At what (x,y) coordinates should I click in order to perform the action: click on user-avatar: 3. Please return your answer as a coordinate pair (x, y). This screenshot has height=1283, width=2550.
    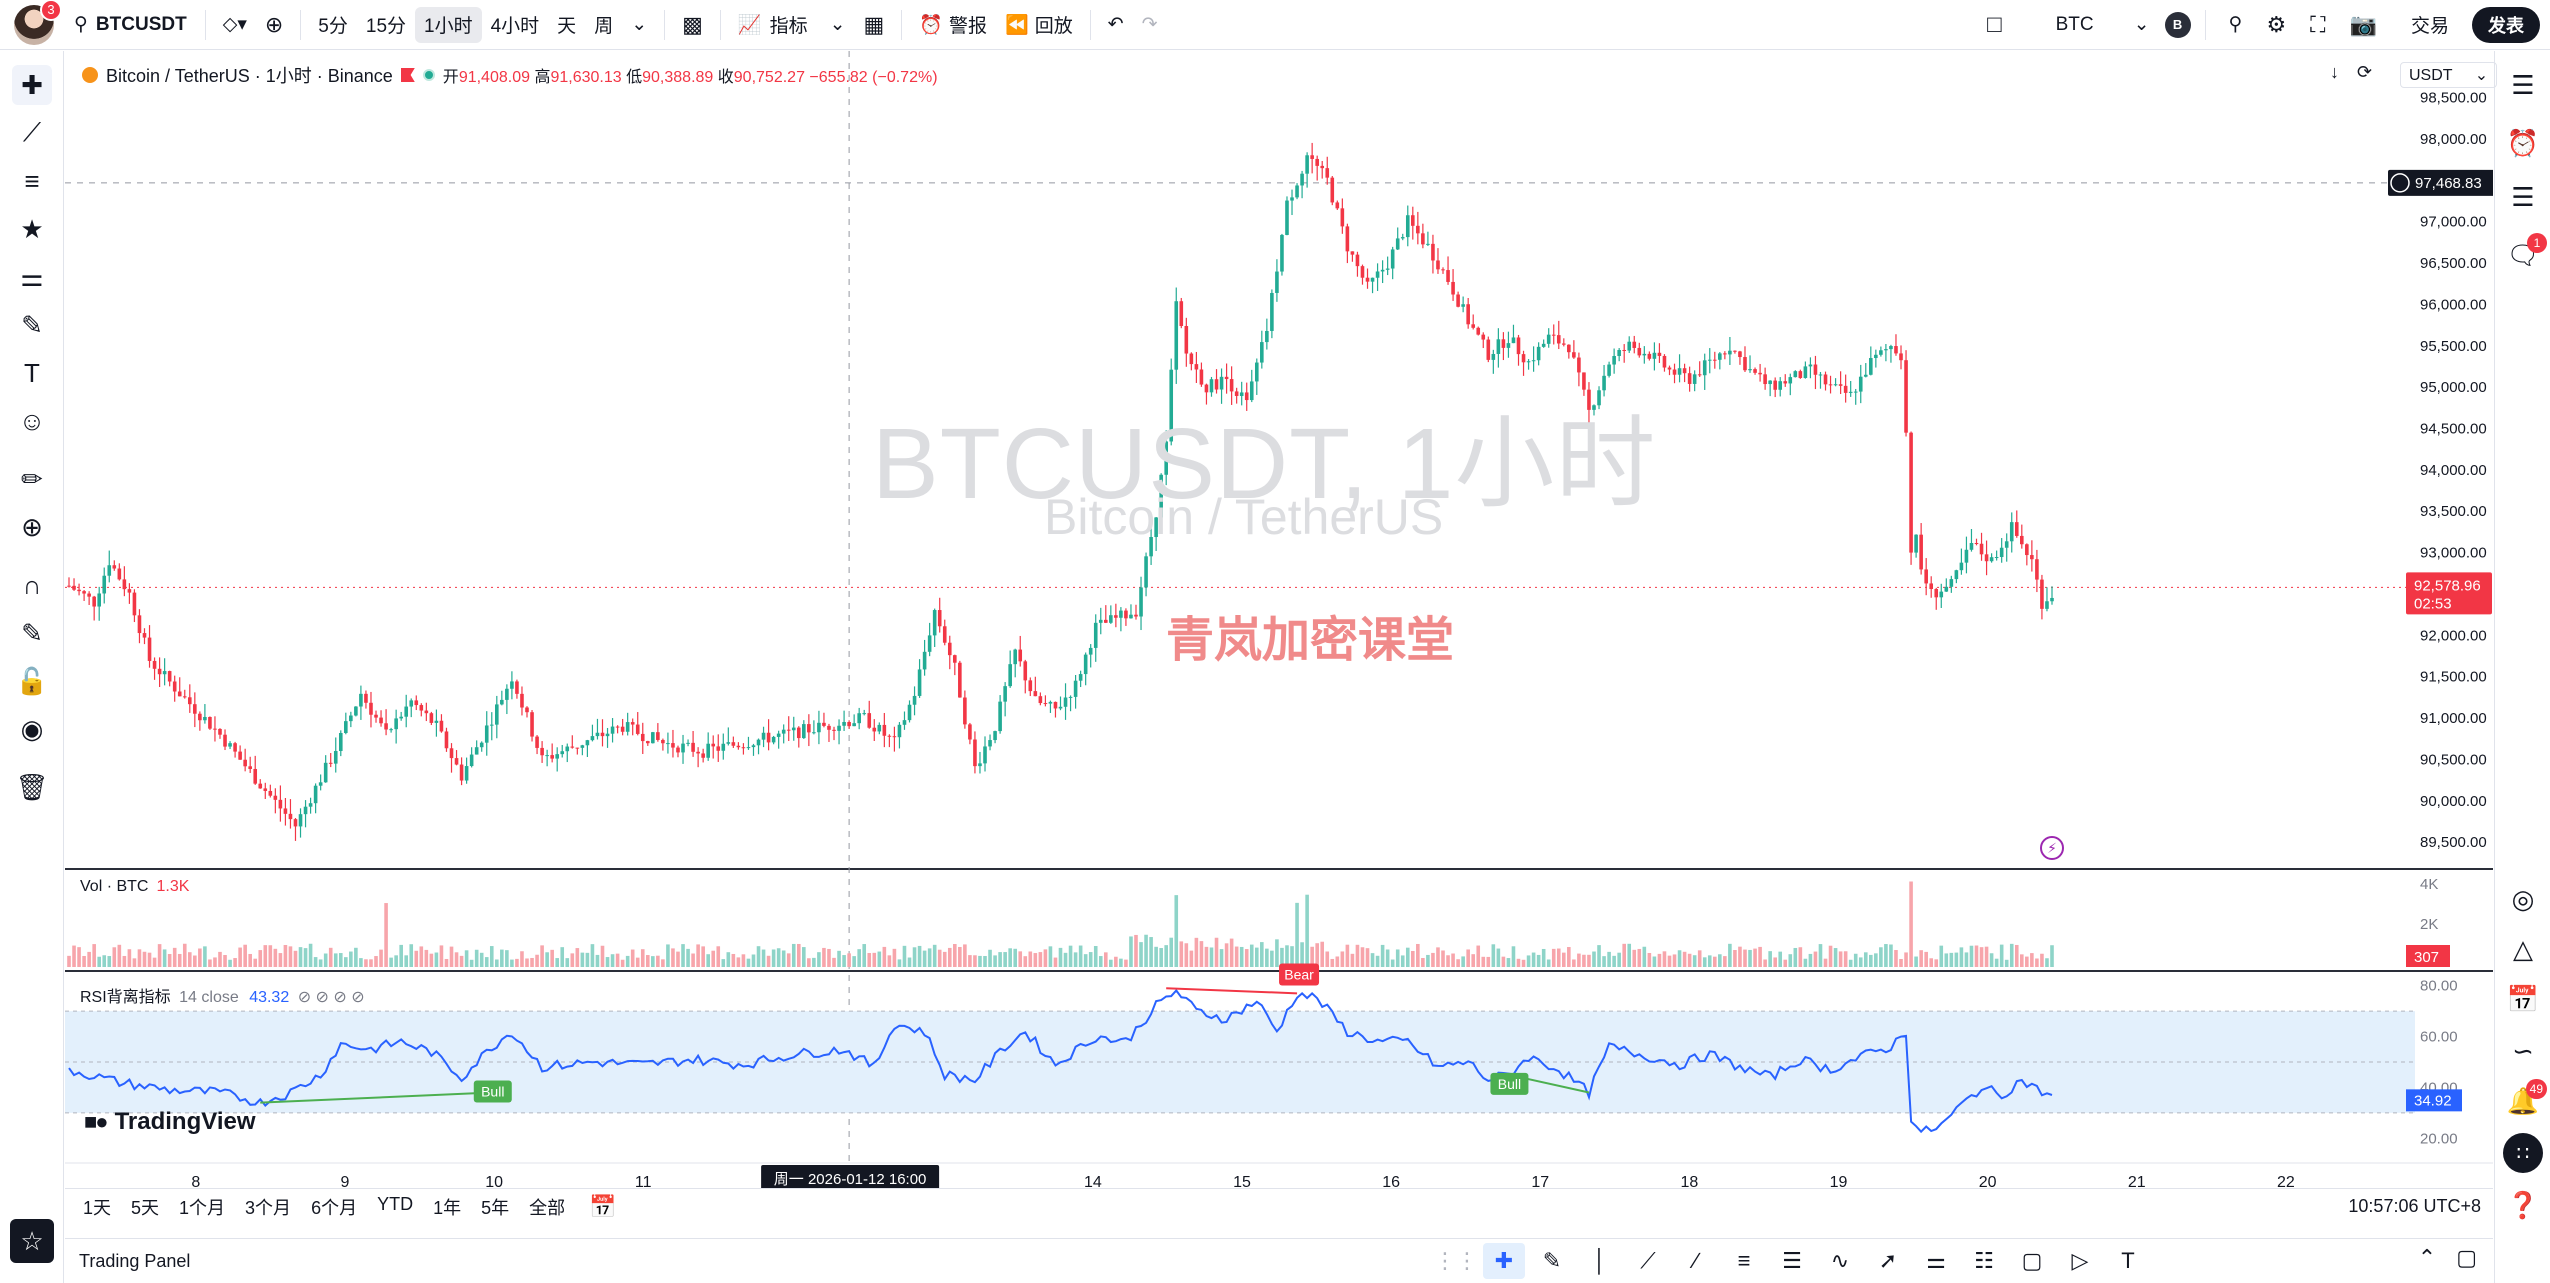
    Looking at the image, I should click on (38, 22).